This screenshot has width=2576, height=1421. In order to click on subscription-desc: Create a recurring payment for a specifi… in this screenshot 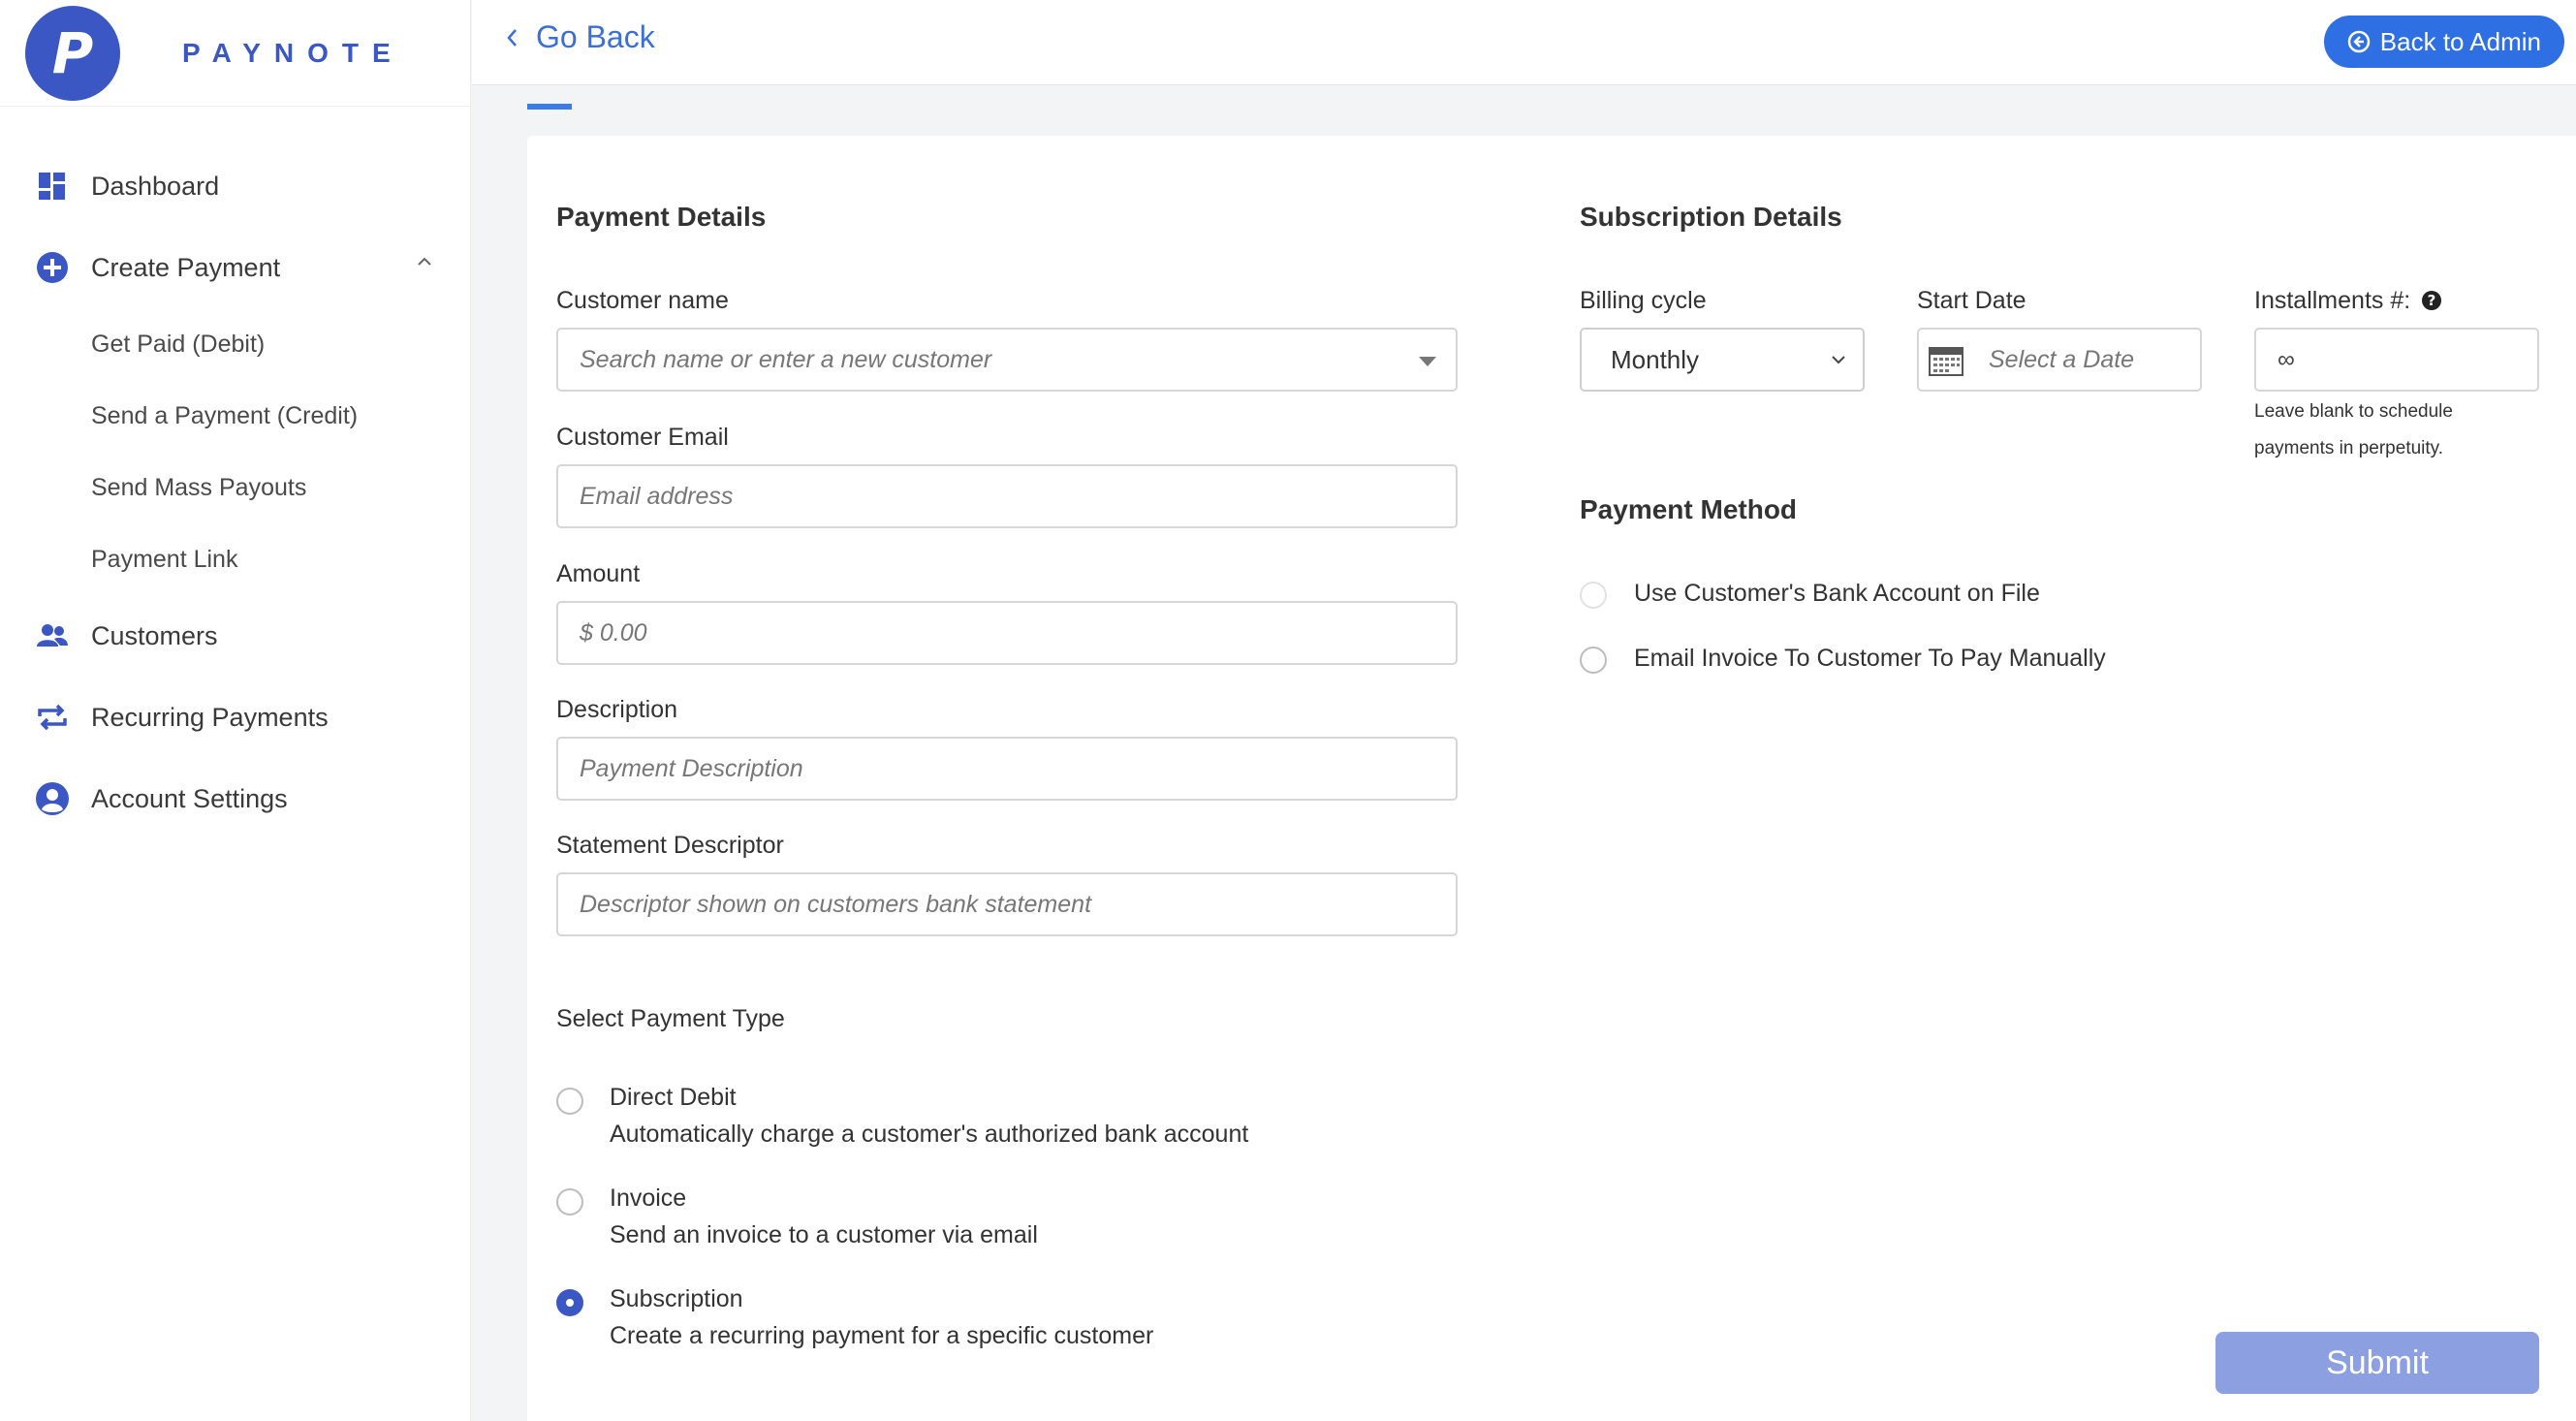, I will do `click(882, 1335)`.